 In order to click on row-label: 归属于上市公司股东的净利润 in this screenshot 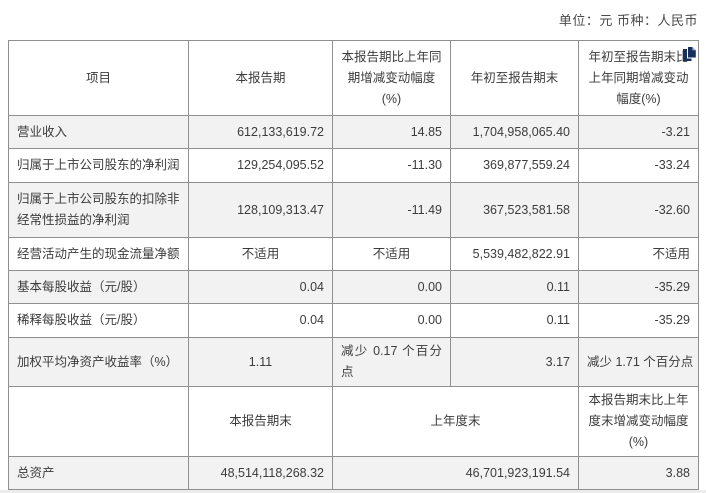, I will do `click(98, 165)`.